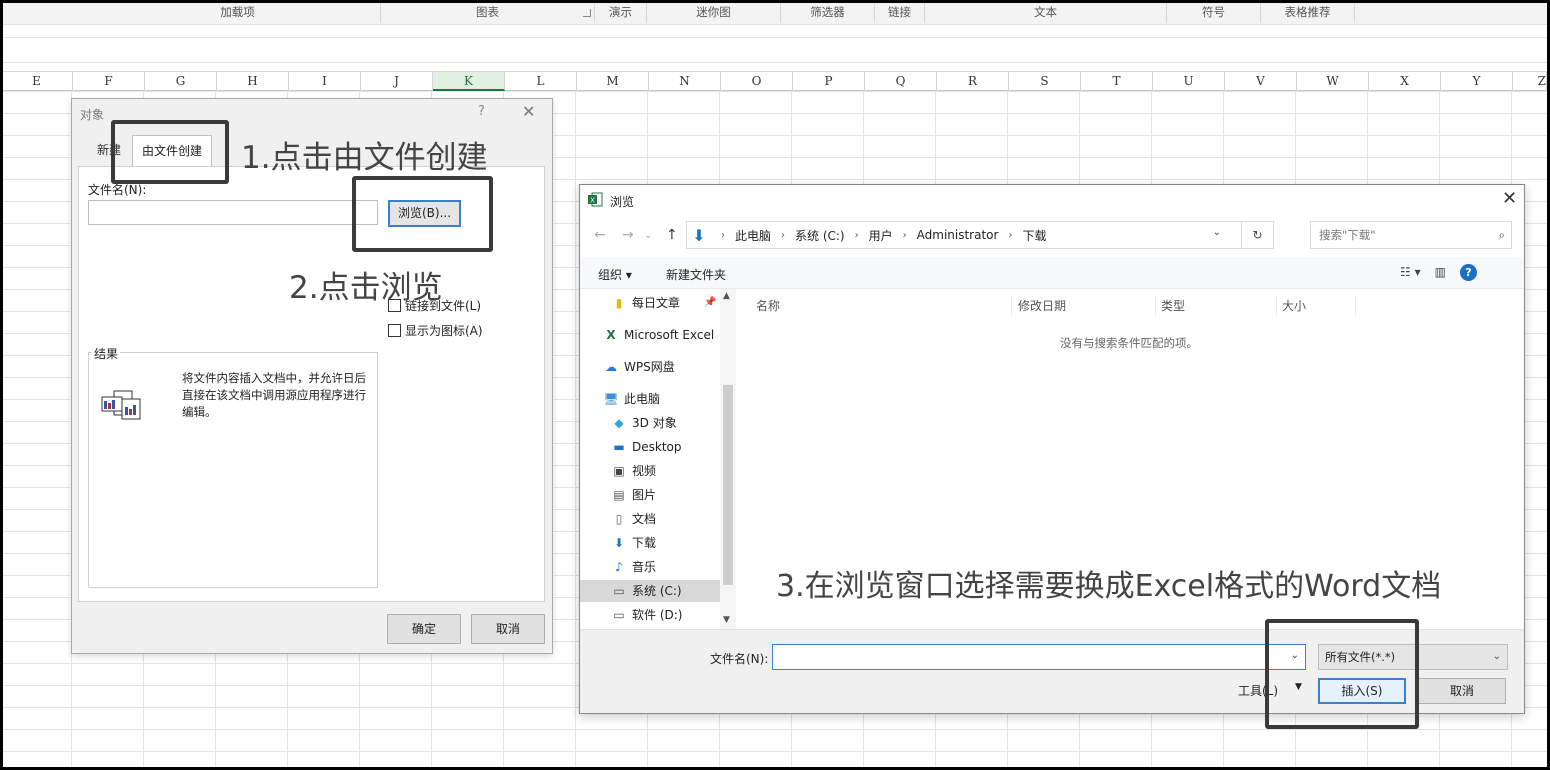  I want to click on search-icon: ⌕, so click(1502, 235).